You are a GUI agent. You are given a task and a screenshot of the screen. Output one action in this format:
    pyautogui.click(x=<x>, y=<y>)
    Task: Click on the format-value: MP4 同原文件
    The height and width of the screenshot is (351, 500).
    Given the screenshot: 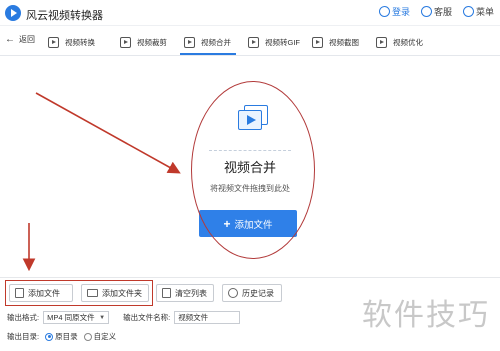 What is the action you would take?
    pyautogui.click(x=71, y=317)
    